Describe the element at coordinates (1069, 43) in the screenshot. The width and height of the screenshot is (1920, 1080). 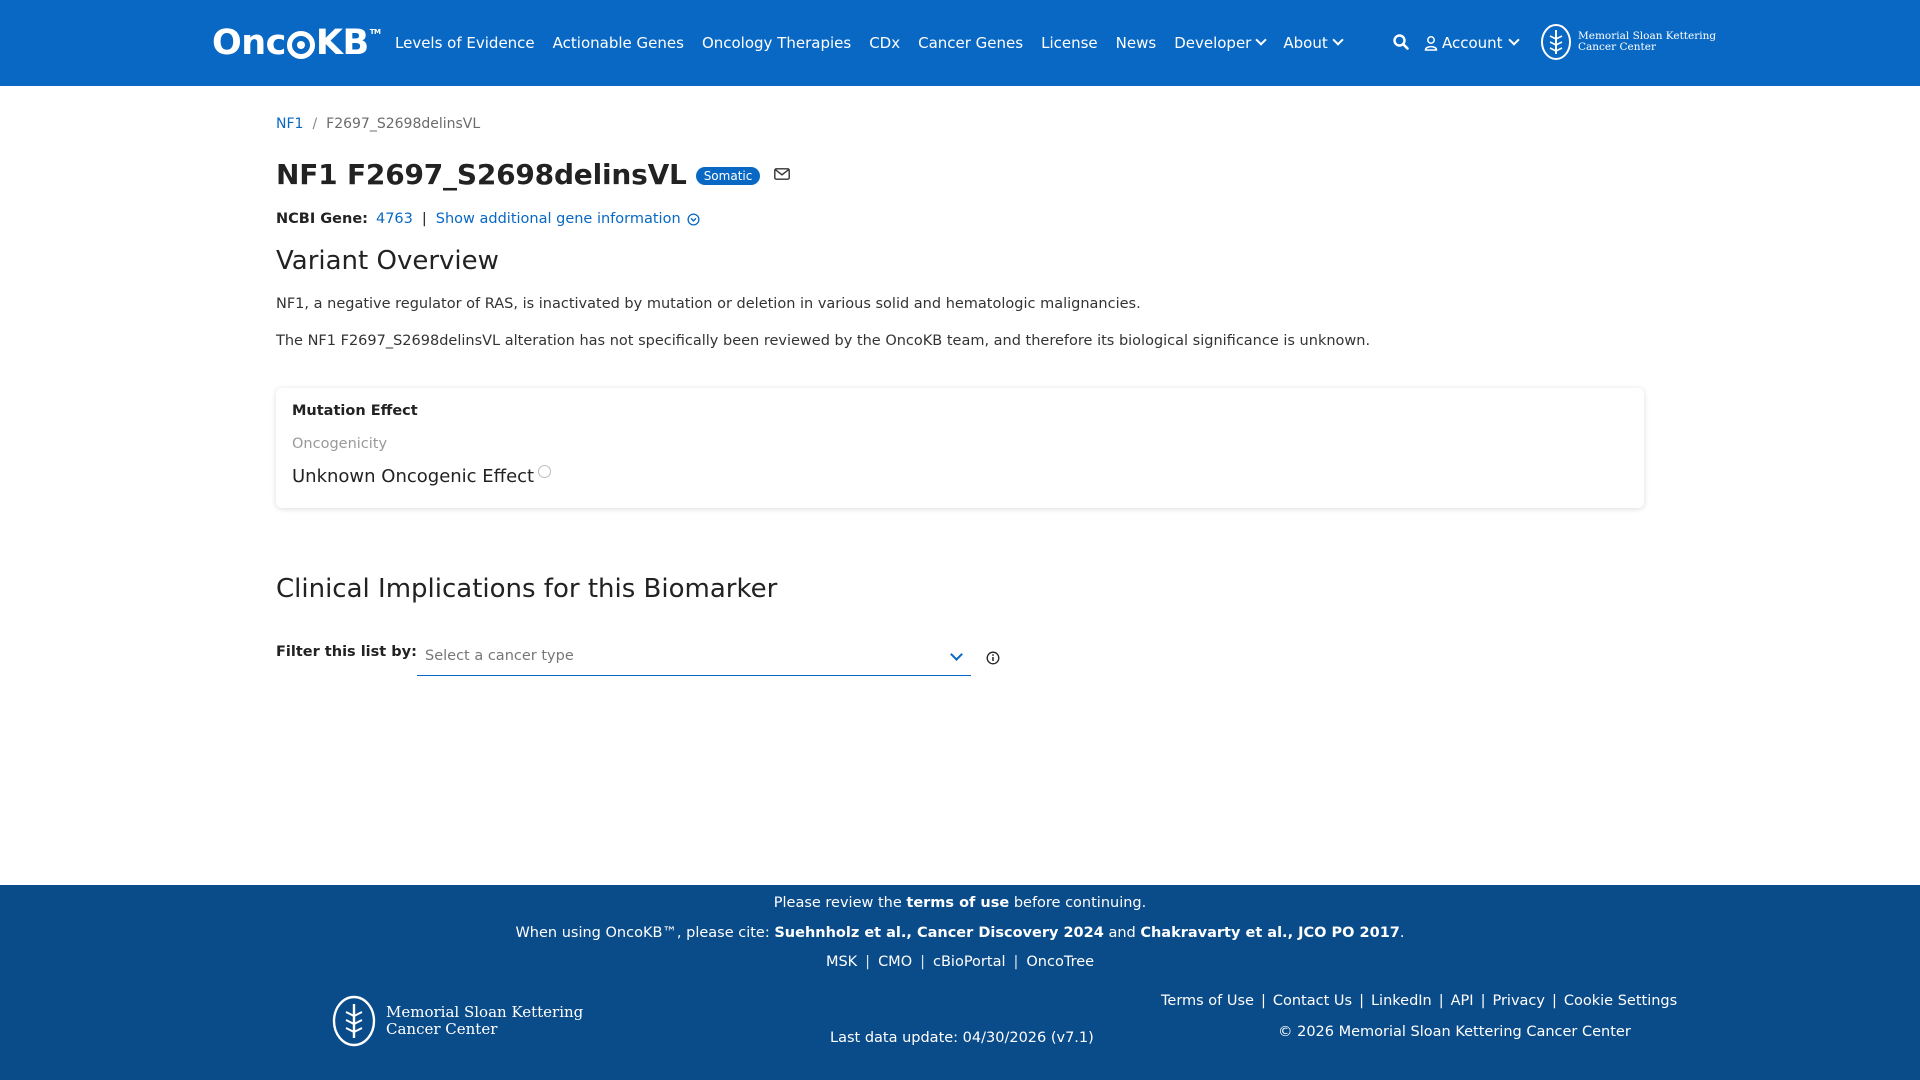
I see `nav-license: License` at that location.